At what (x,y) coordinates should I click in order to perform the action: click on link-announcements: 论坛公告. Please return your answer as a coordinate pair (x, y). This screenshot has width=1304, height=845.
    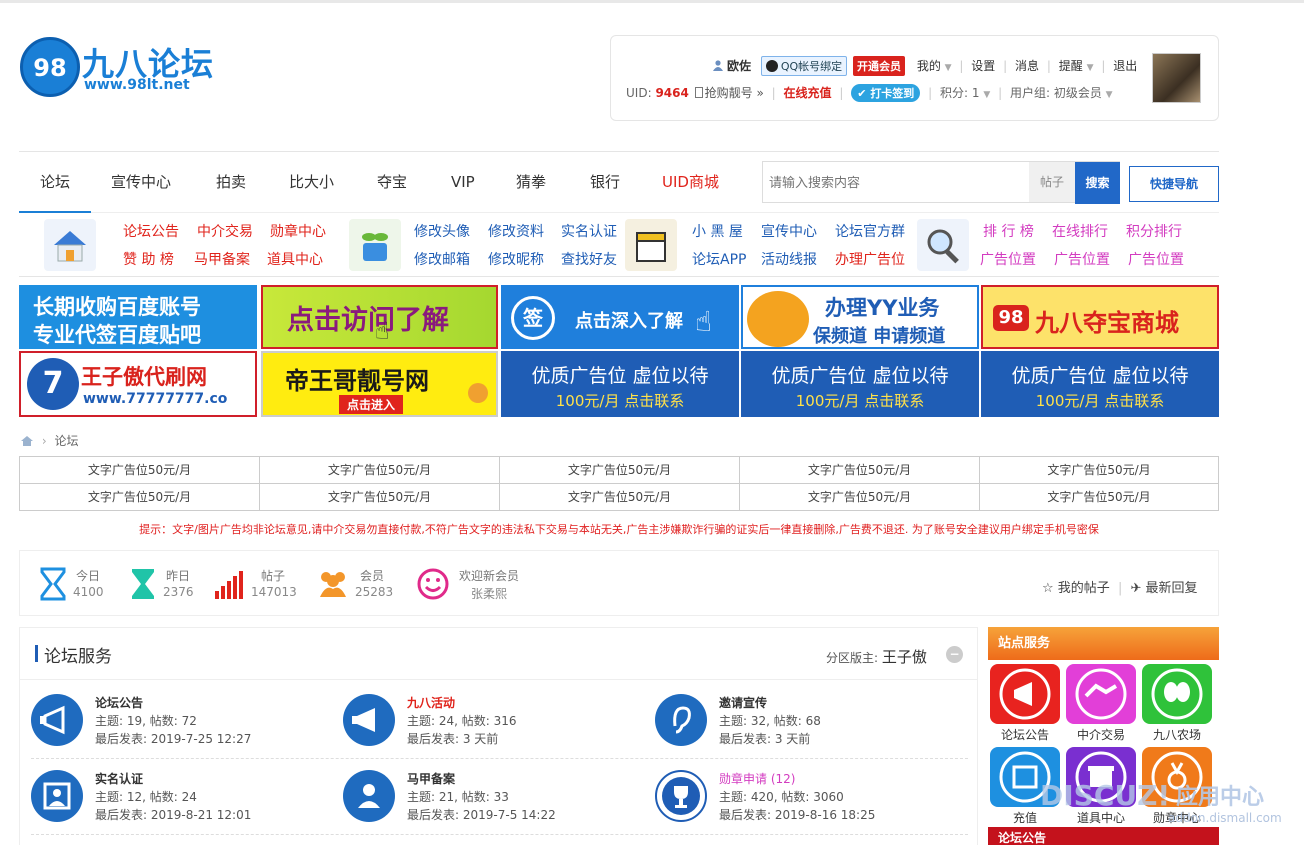
    Looking at the image, I should click on (151, 231).